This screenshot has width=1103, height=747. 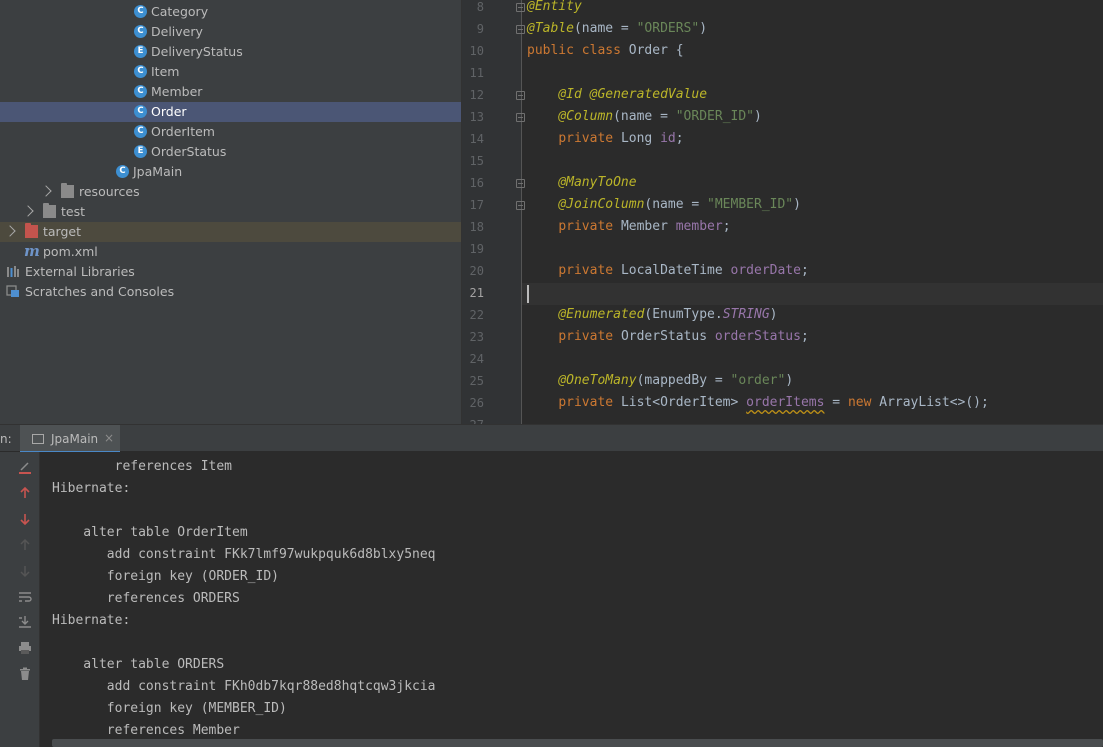 What do you see at coordinates (577, 743) in the screenshot?
I see `horizontal-scrollbar` at bounding box center [577, 743].